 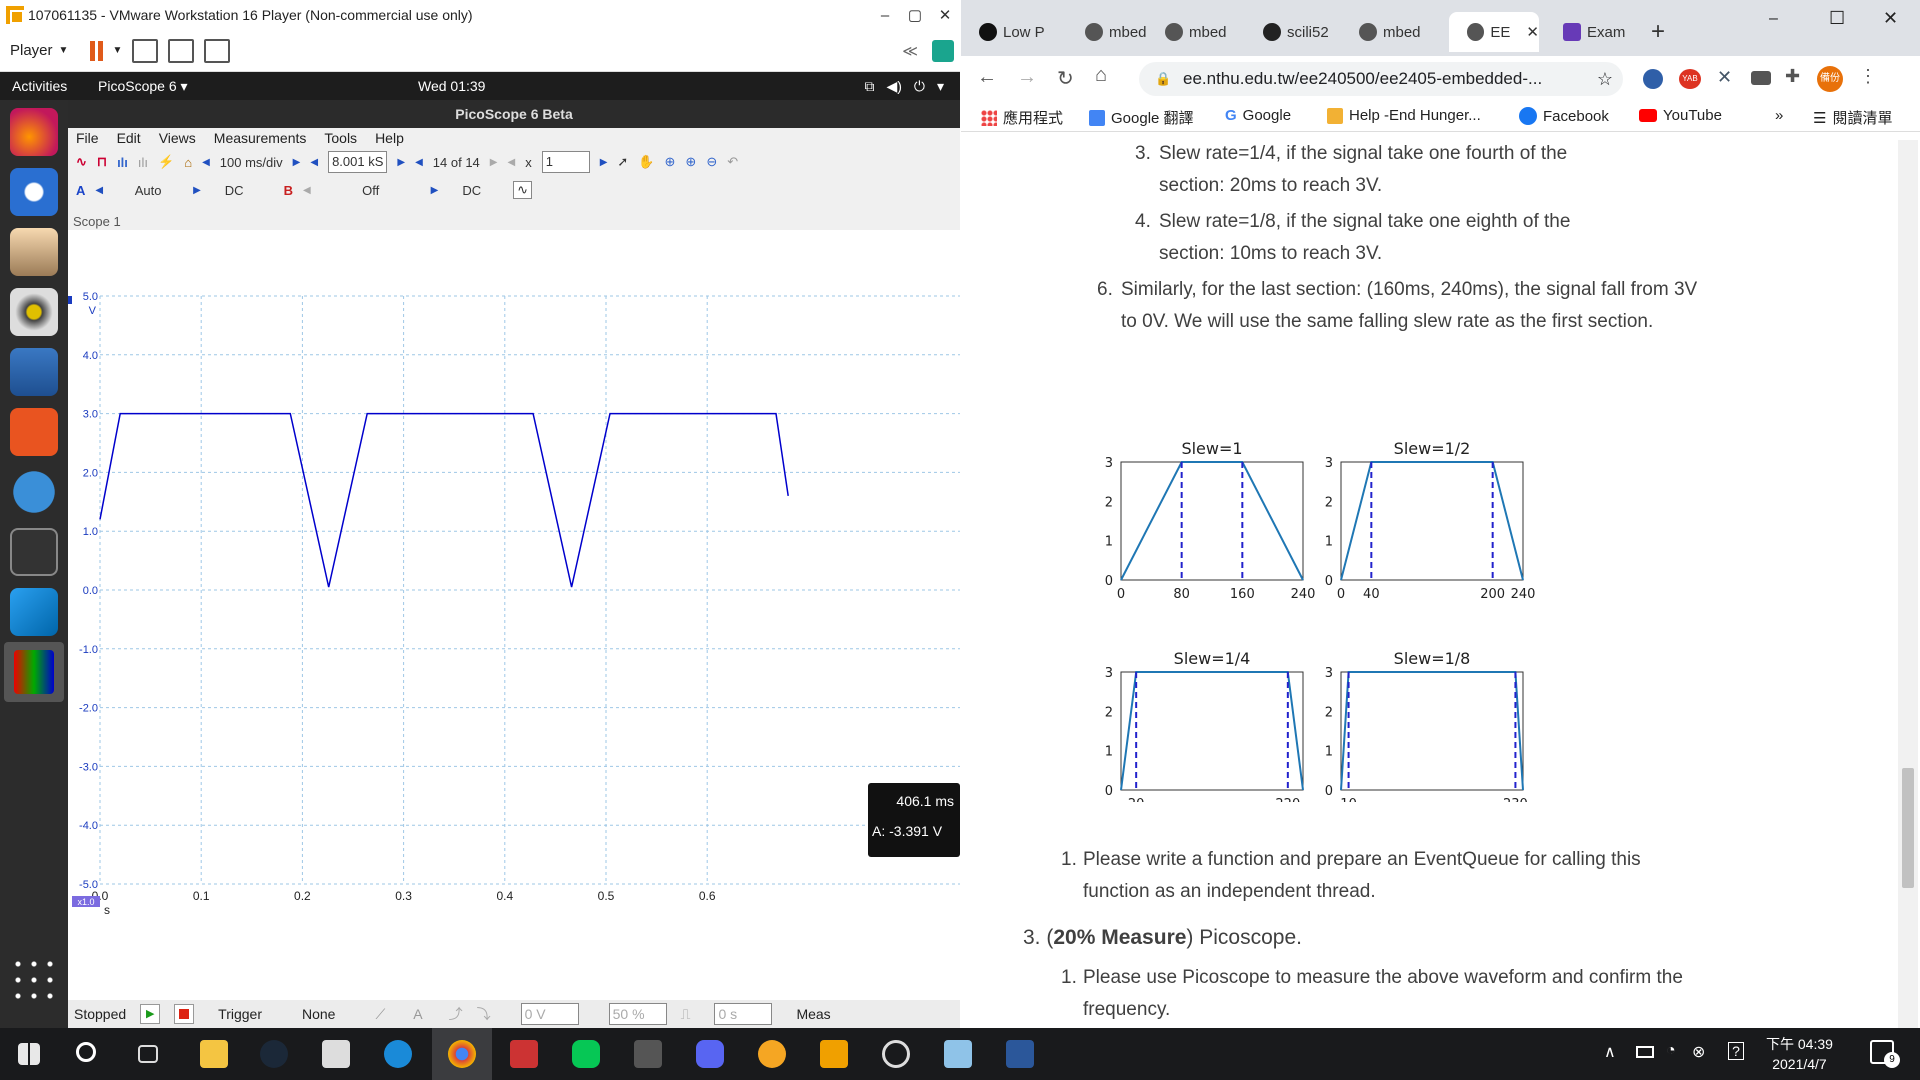 What do you see at coordinates (34, 612) in the screenshot?
I see `vscode-icon` at bounding box center [34, 612].